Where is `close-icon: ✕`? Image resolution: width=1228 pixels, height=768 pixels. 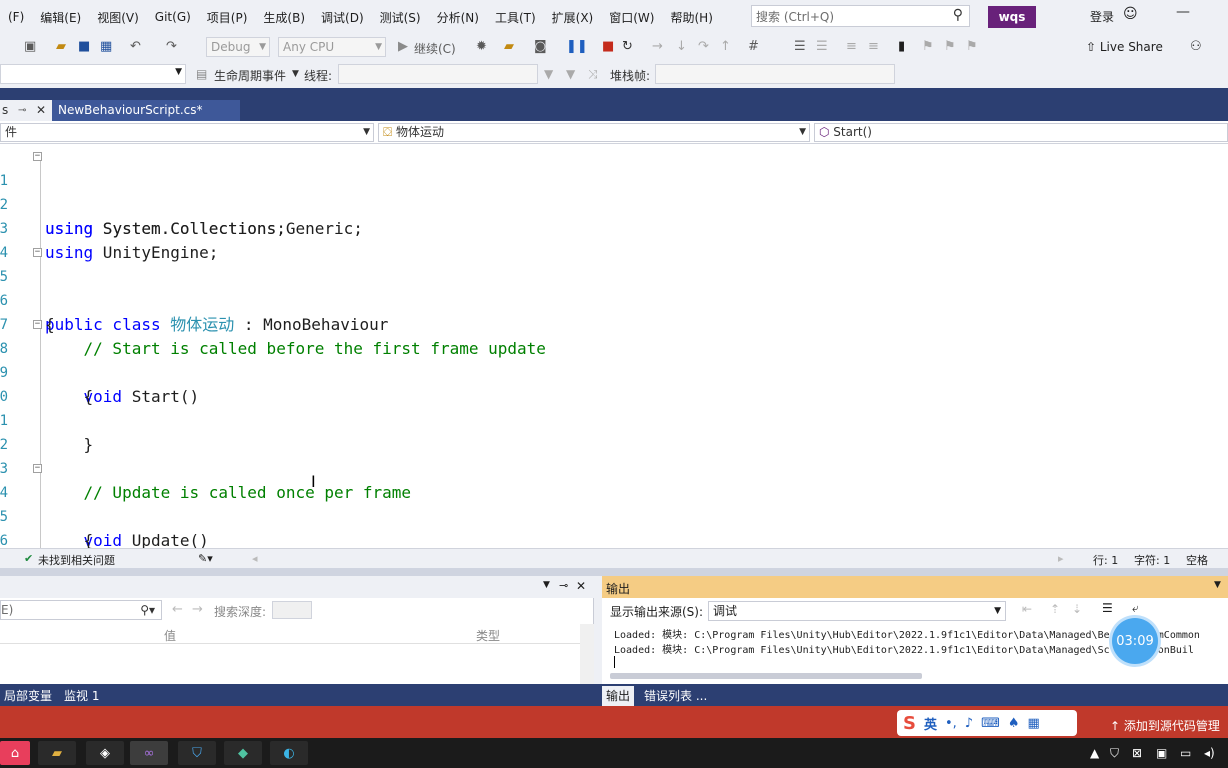
close-icon: ✕ is located at coordinates (41, 110).